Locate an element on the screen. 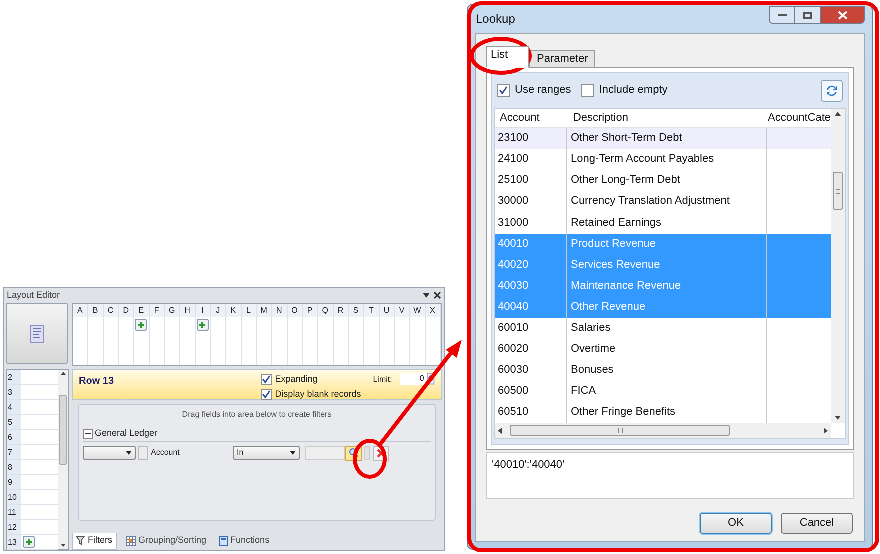 This screenshot has height=554, width=880. scroll-left-icon is located at coordinates (500, 431).